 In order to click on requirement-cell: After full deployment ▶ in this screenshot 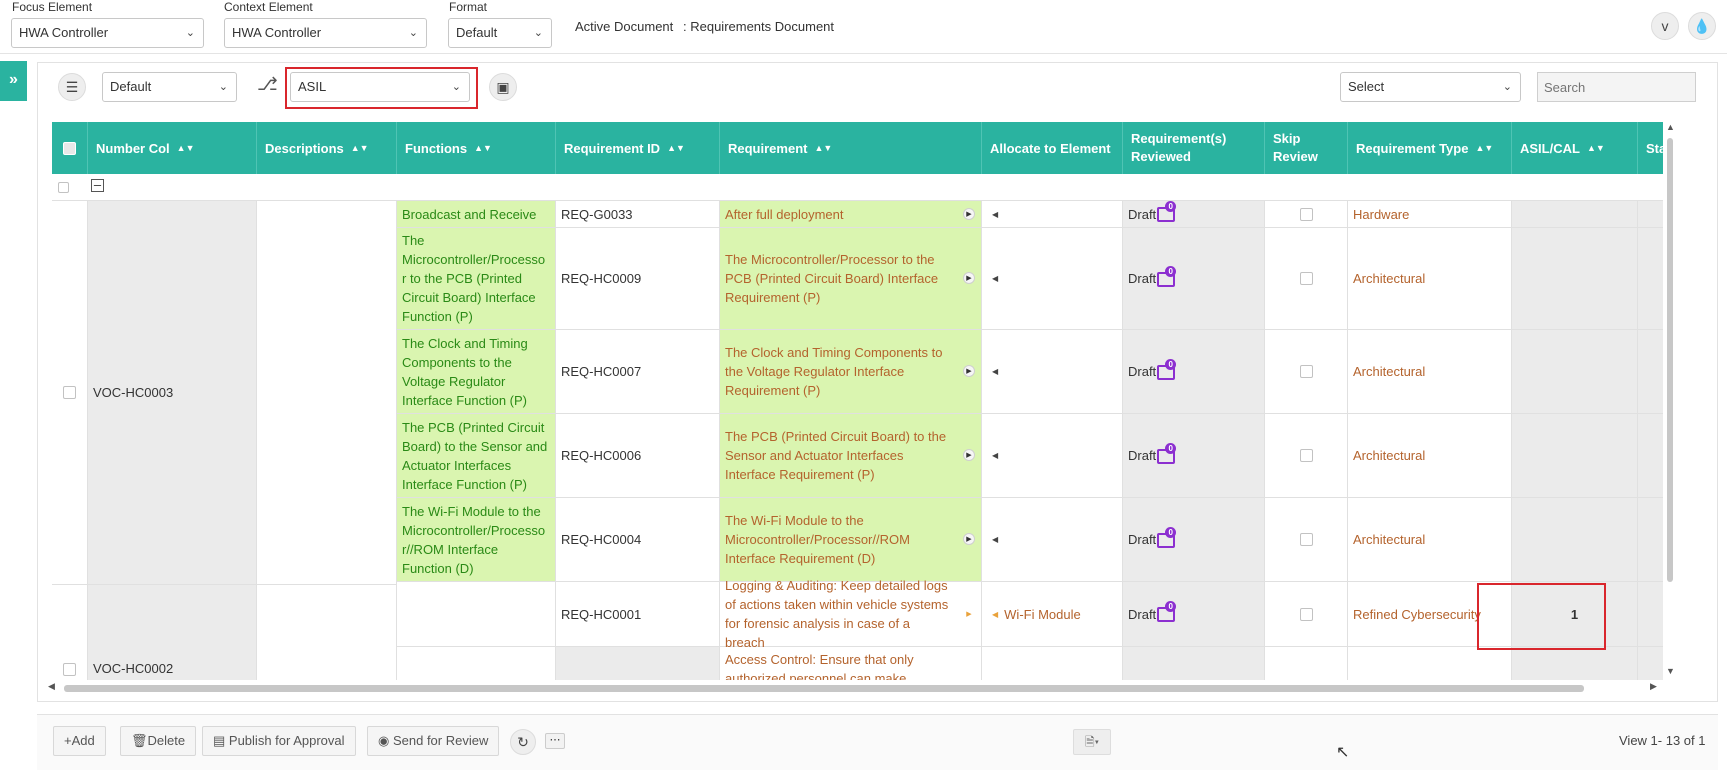, I will do `click(851, 214)`.